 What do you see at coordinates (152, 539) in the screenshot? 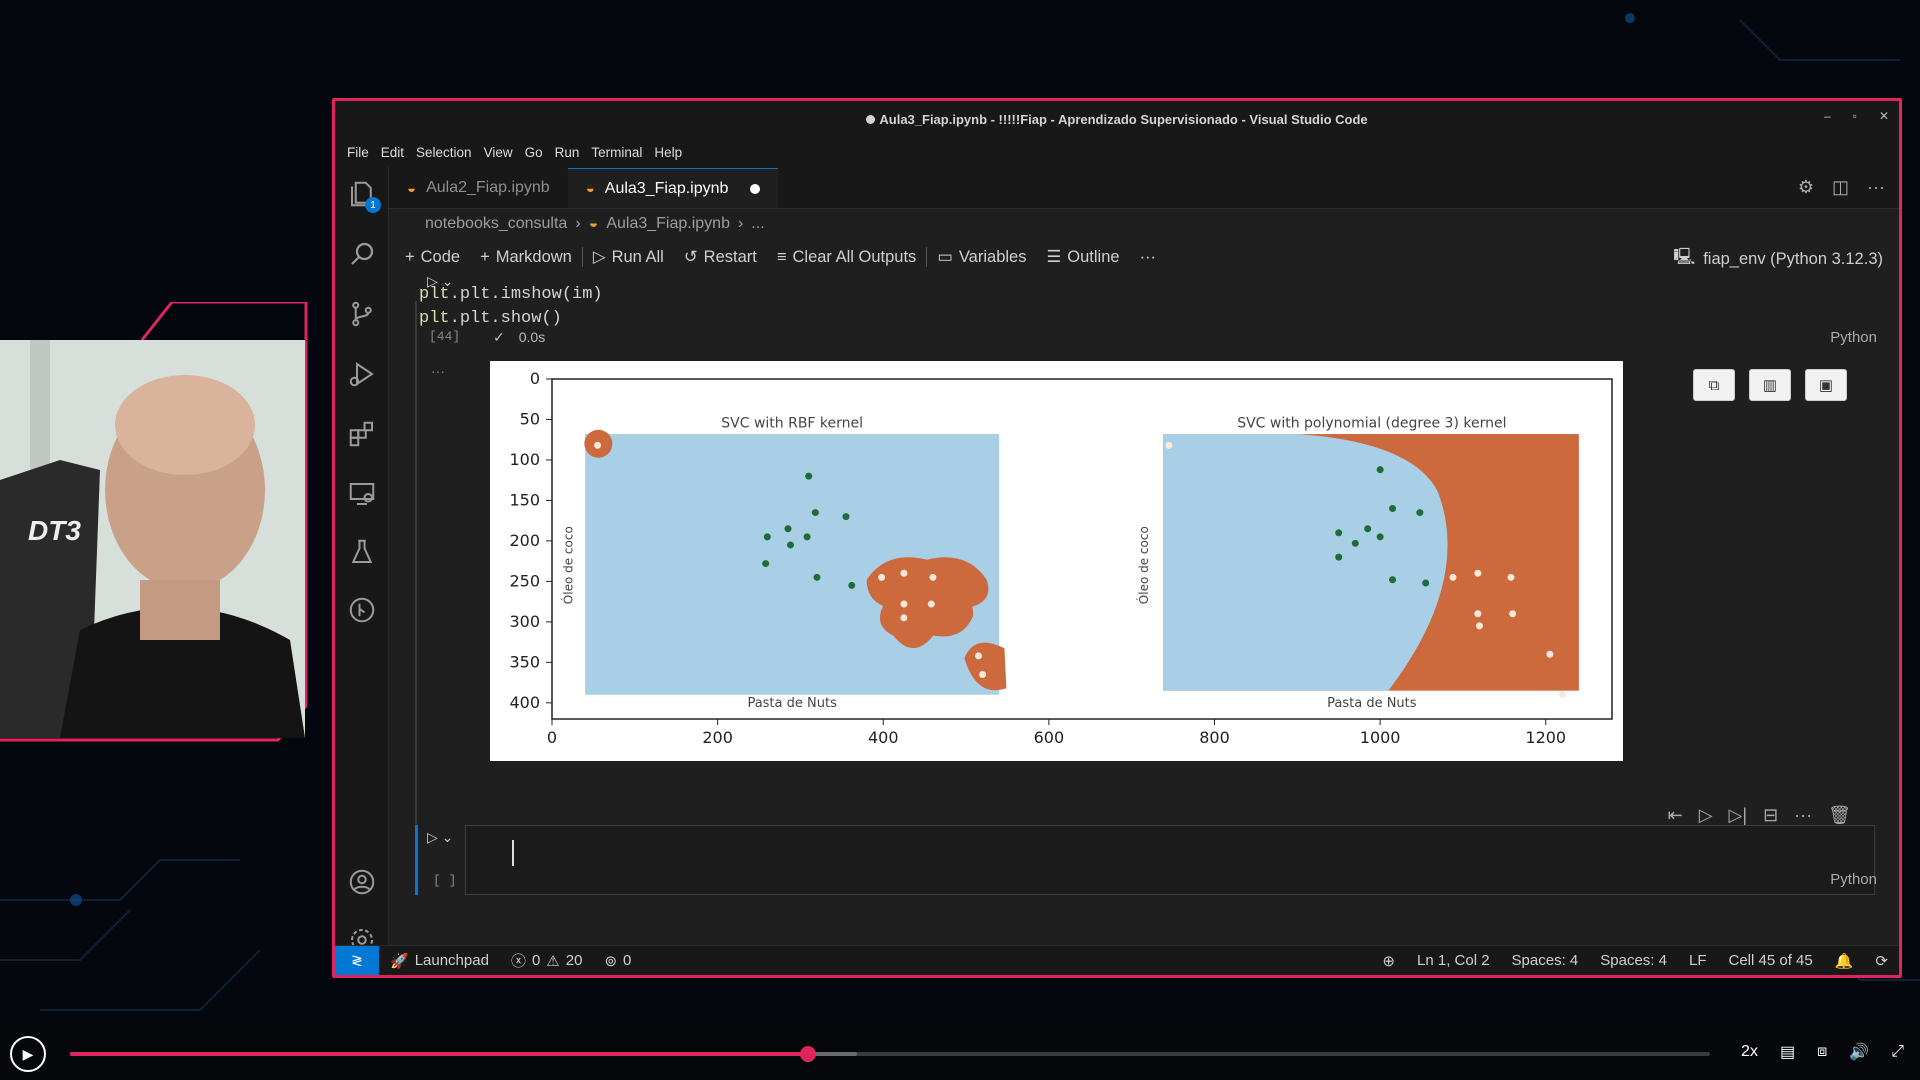
I see `presenter-silhouette: DT3` at bounding box center [152, 539].